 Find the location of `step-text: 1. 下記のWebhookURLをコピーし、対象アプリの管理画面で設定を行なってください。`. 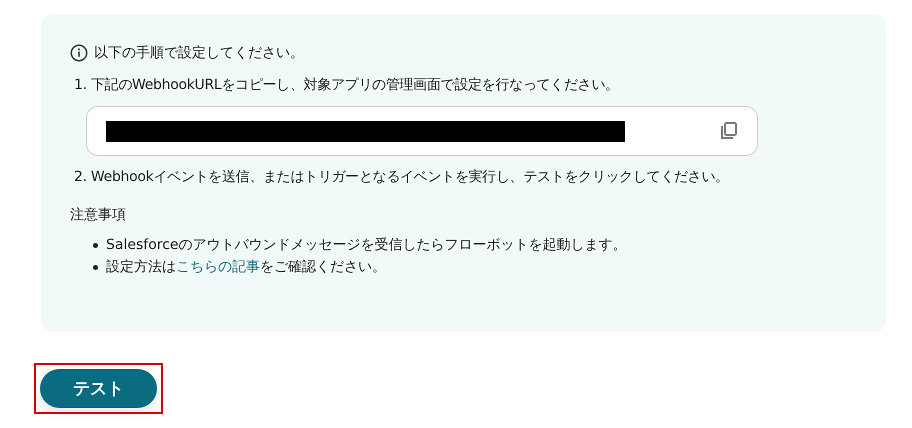

step-text: 1. 下記のWebhookURLをコピーし、対象アプリの管理画面で設定を行なってください。 is located at coordinates (347, 85).